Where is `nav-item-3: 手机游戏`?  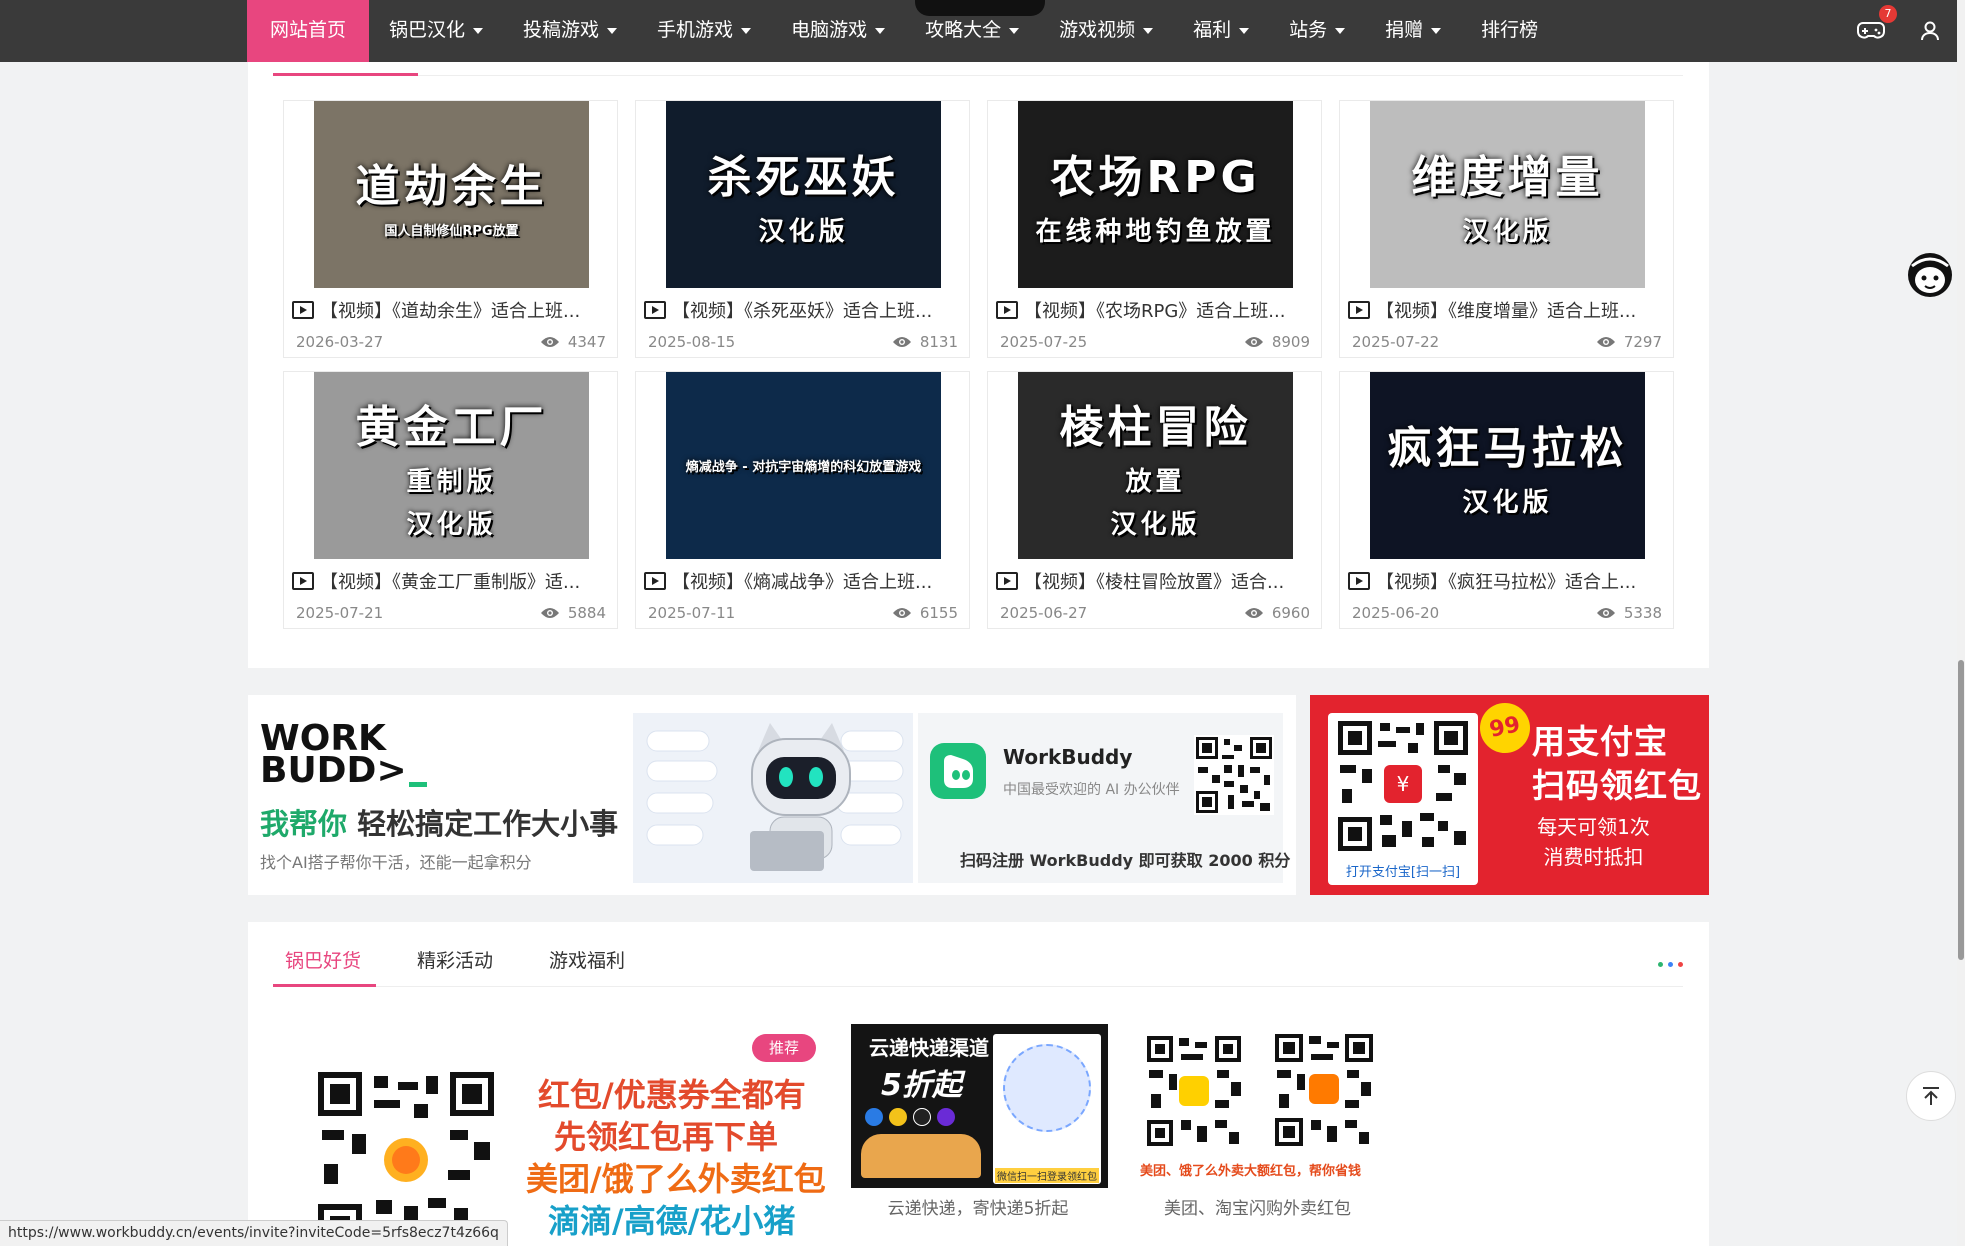
nav-item-3: 手机游戏 is located at coordinates (704, 31).